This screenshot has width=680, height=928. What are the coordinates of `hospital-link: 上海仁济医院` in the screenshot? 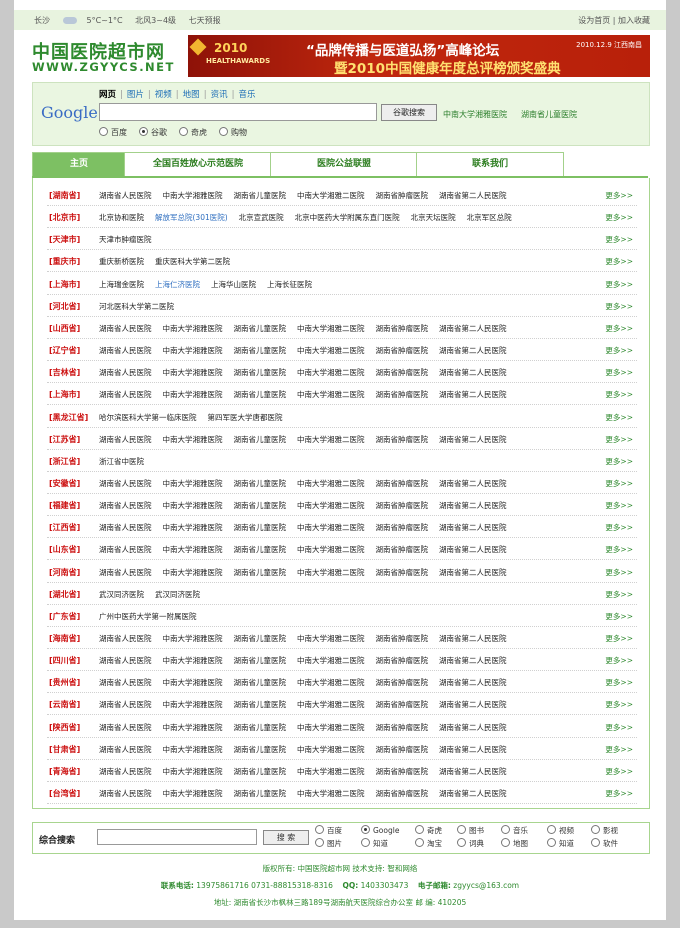 It's located at (177, 284).